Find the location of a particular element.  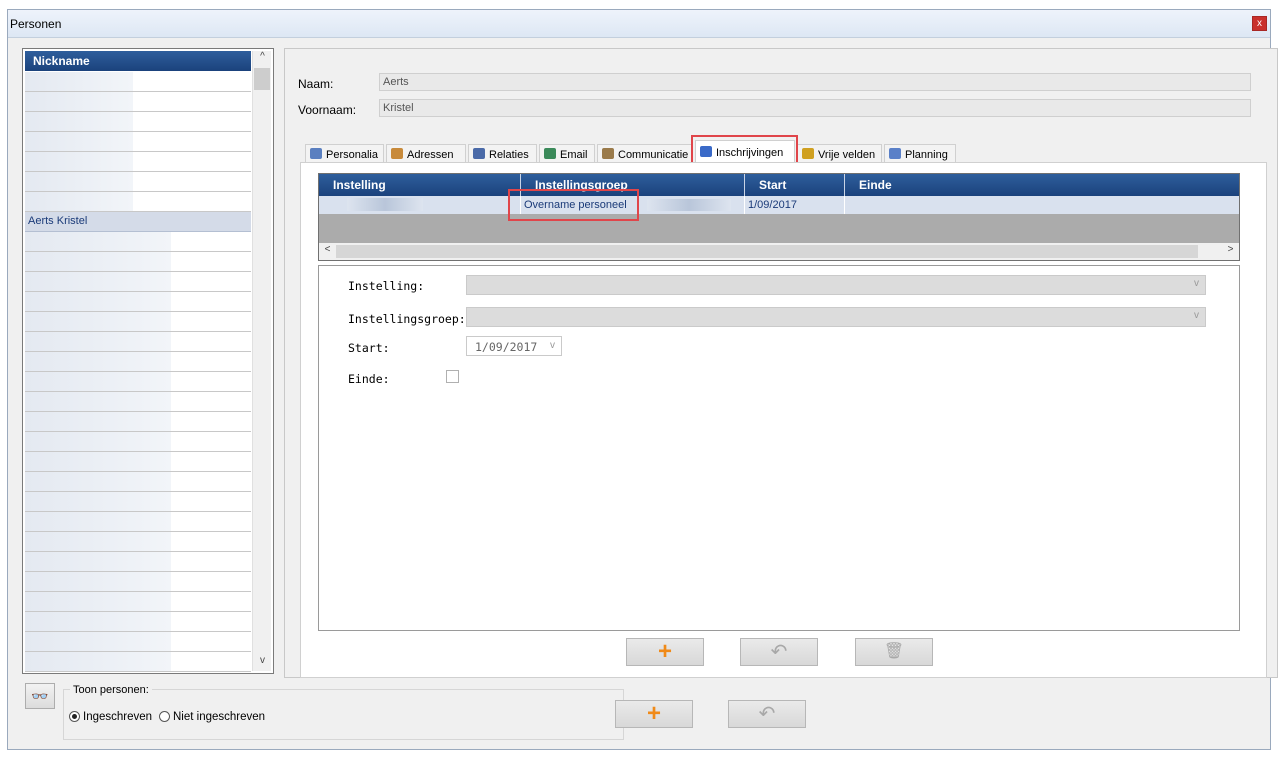

naam-field: Aerts is located at coordinates (815, 82).